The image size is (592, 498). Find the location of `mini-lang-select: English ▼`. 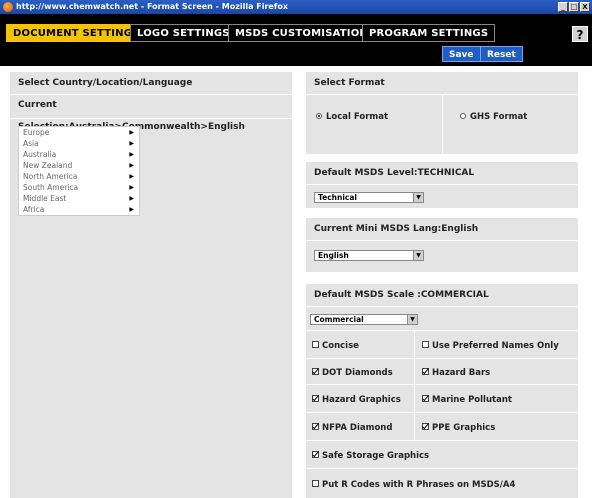

mini-lang-select: English ▼ is located at coordinates (369, 255).